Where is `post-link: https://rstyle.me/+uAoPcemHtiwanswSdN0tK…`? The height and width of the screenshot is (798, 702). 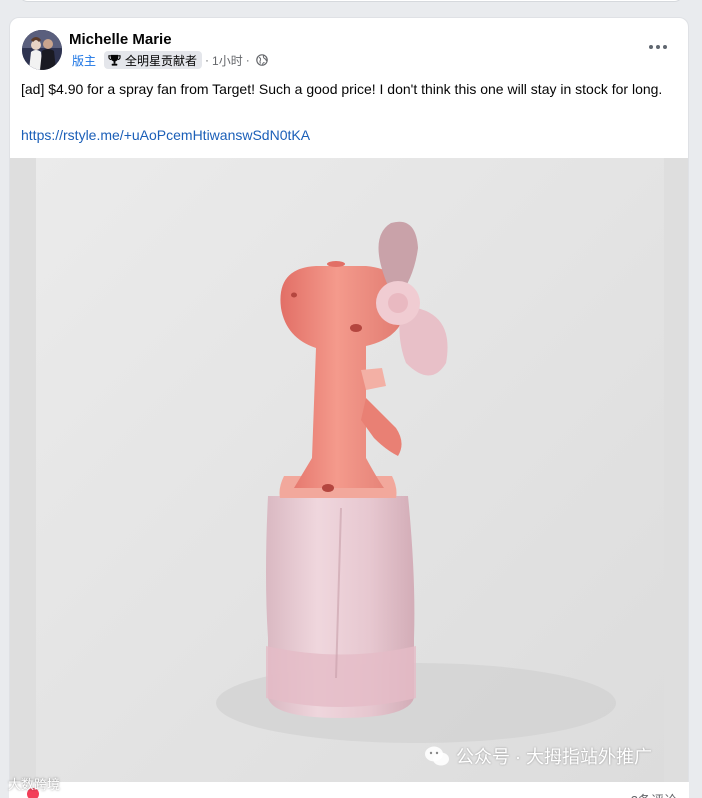 post-link: https://rstyle.me/+uAoPcemHtiwanswSdN0tK… is located at coordinates (165, 135).